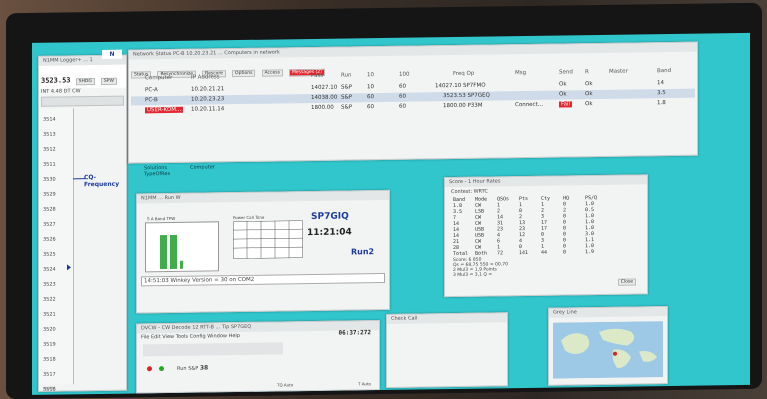  What do you see at coordinates (49, 329) in the screenshot?
I see `scale-tick: 3520` at bounding box center [49, 329].